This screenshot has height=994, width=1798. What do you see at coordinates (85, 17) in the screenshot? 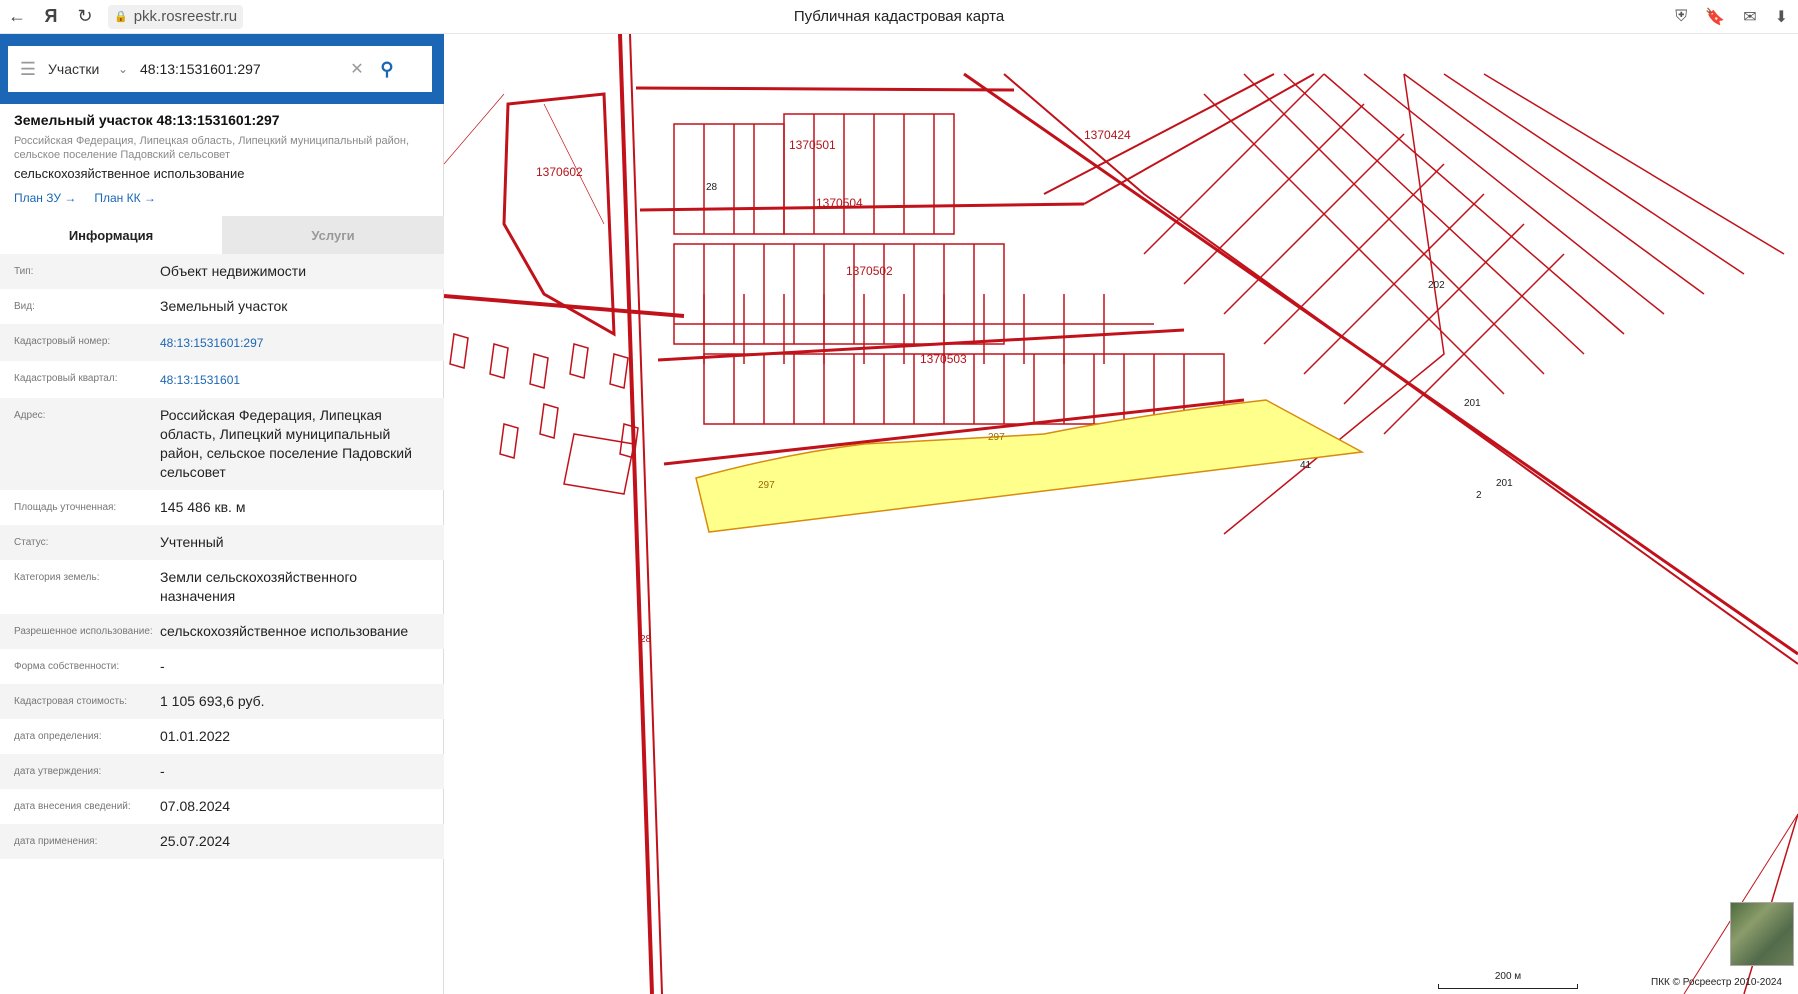
I see `reload-icon: ↻` at bounding box center [85, 17].